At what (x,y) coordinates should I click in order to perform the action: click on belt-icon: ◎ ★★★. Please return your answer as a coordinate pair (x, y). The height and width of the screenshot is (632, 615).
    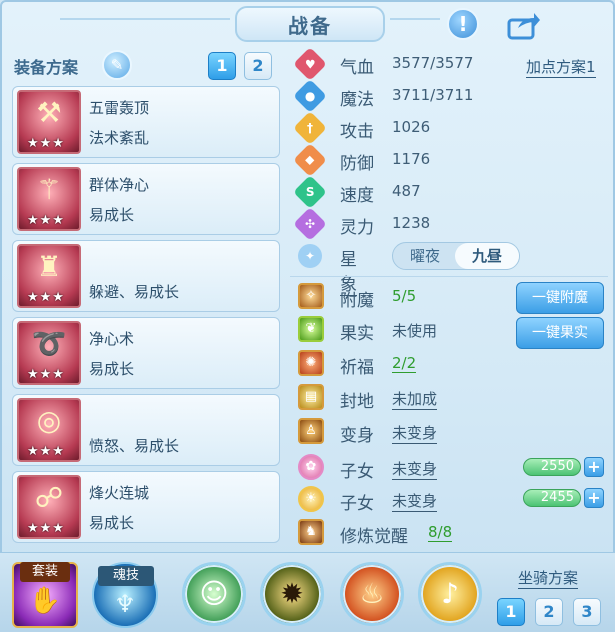
    Looking at the image, I should click on (49, 430).